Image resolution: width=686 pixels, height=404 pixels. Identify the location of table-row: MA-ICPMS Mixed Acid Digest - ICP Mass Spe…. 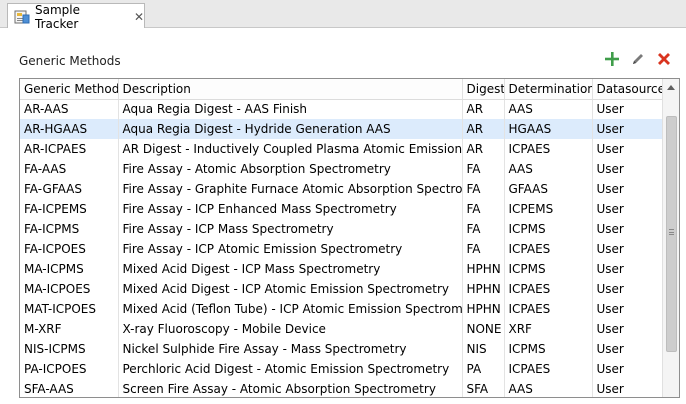
(342, 269).